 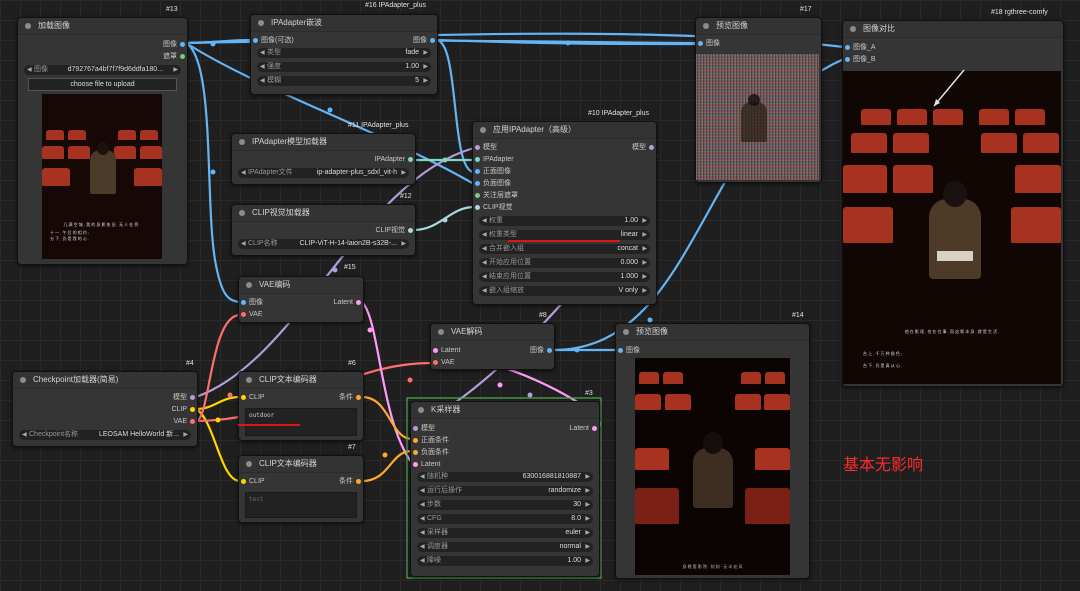 I want to click on widget-clip-name: ◀ CLIP名称 CLIP-ViT-H-14-laion2B-s32B-... ▶, so click(x=323, y=244).